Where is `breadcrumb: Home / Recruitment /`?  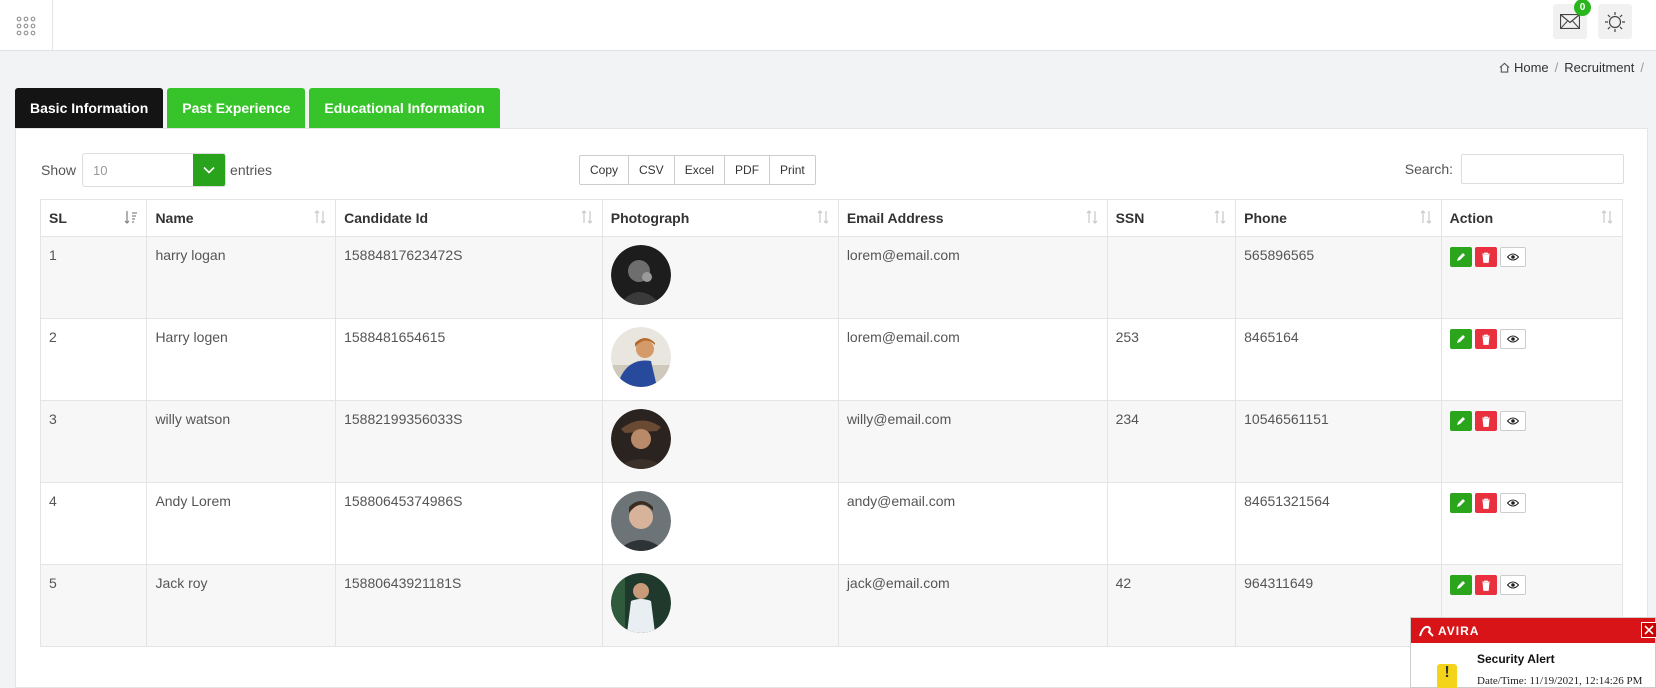
breadcrumb: Home / Recruitment / is located at coordinates (1571, 67).